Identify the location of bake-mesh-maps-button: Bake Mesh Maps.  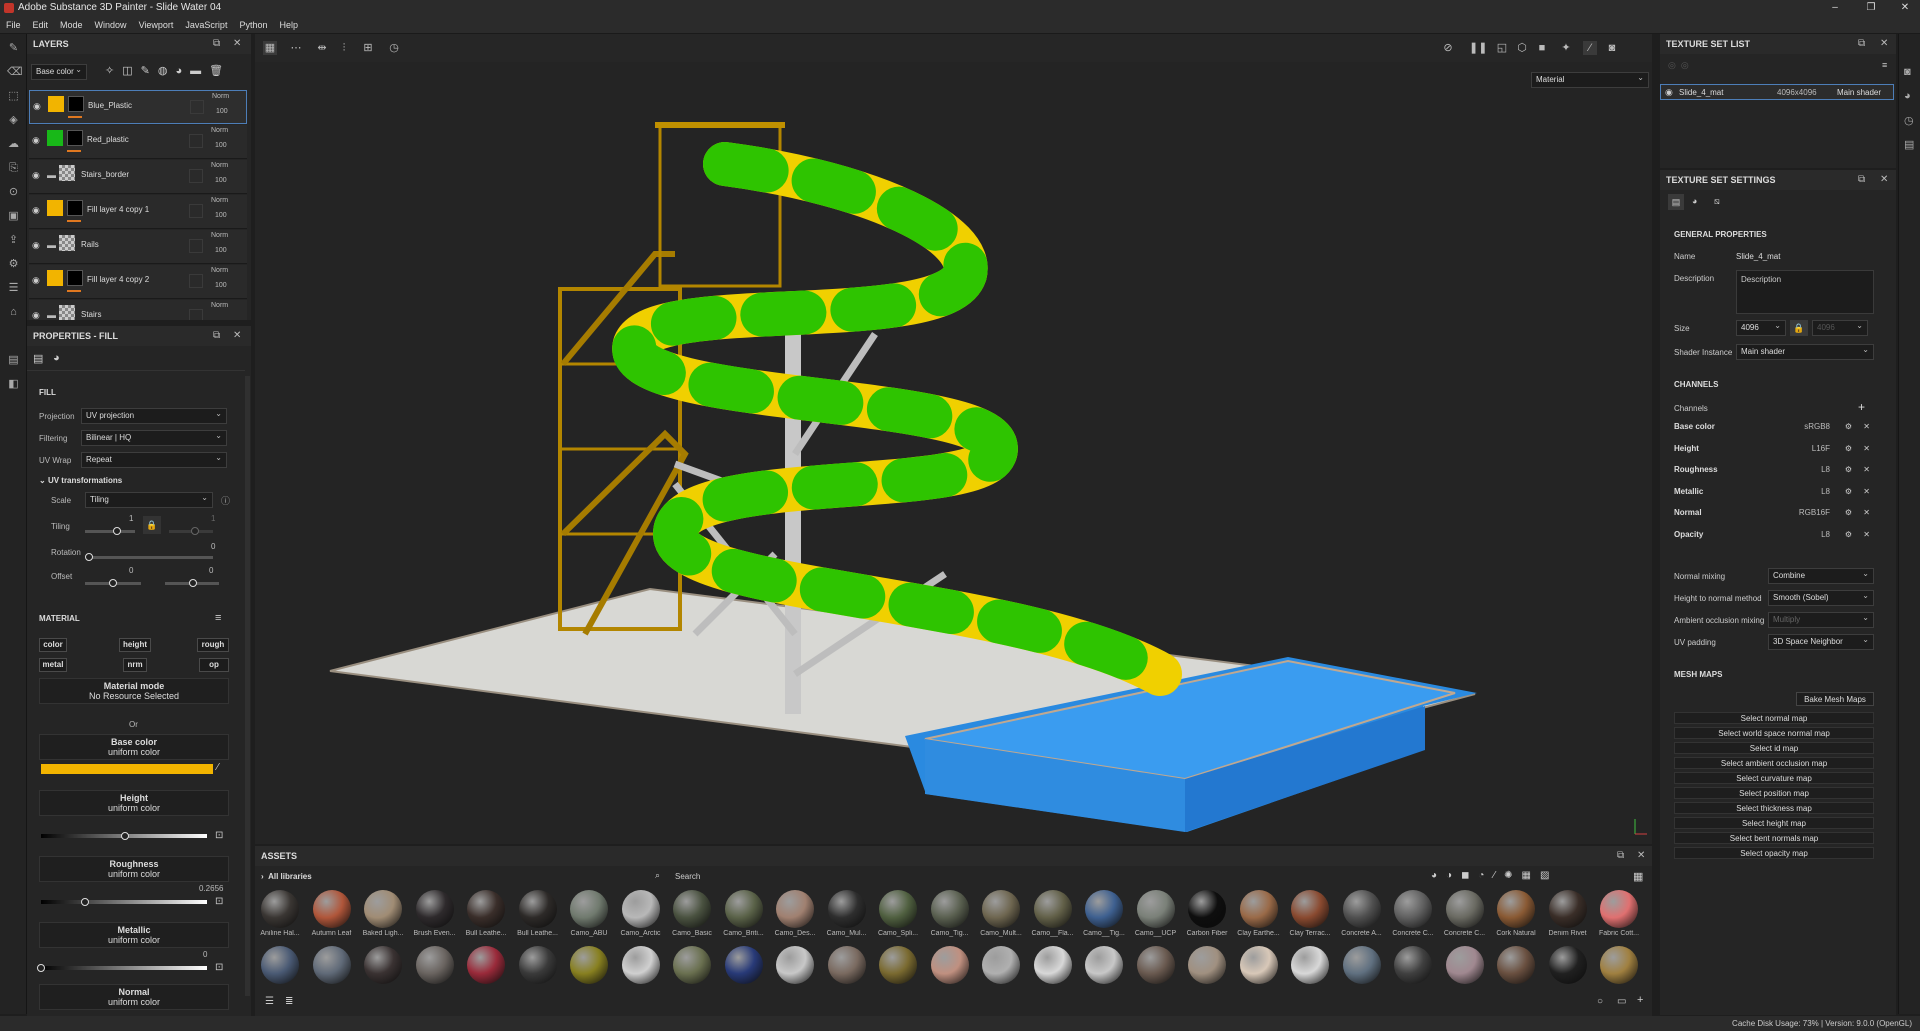
(1835, 699).